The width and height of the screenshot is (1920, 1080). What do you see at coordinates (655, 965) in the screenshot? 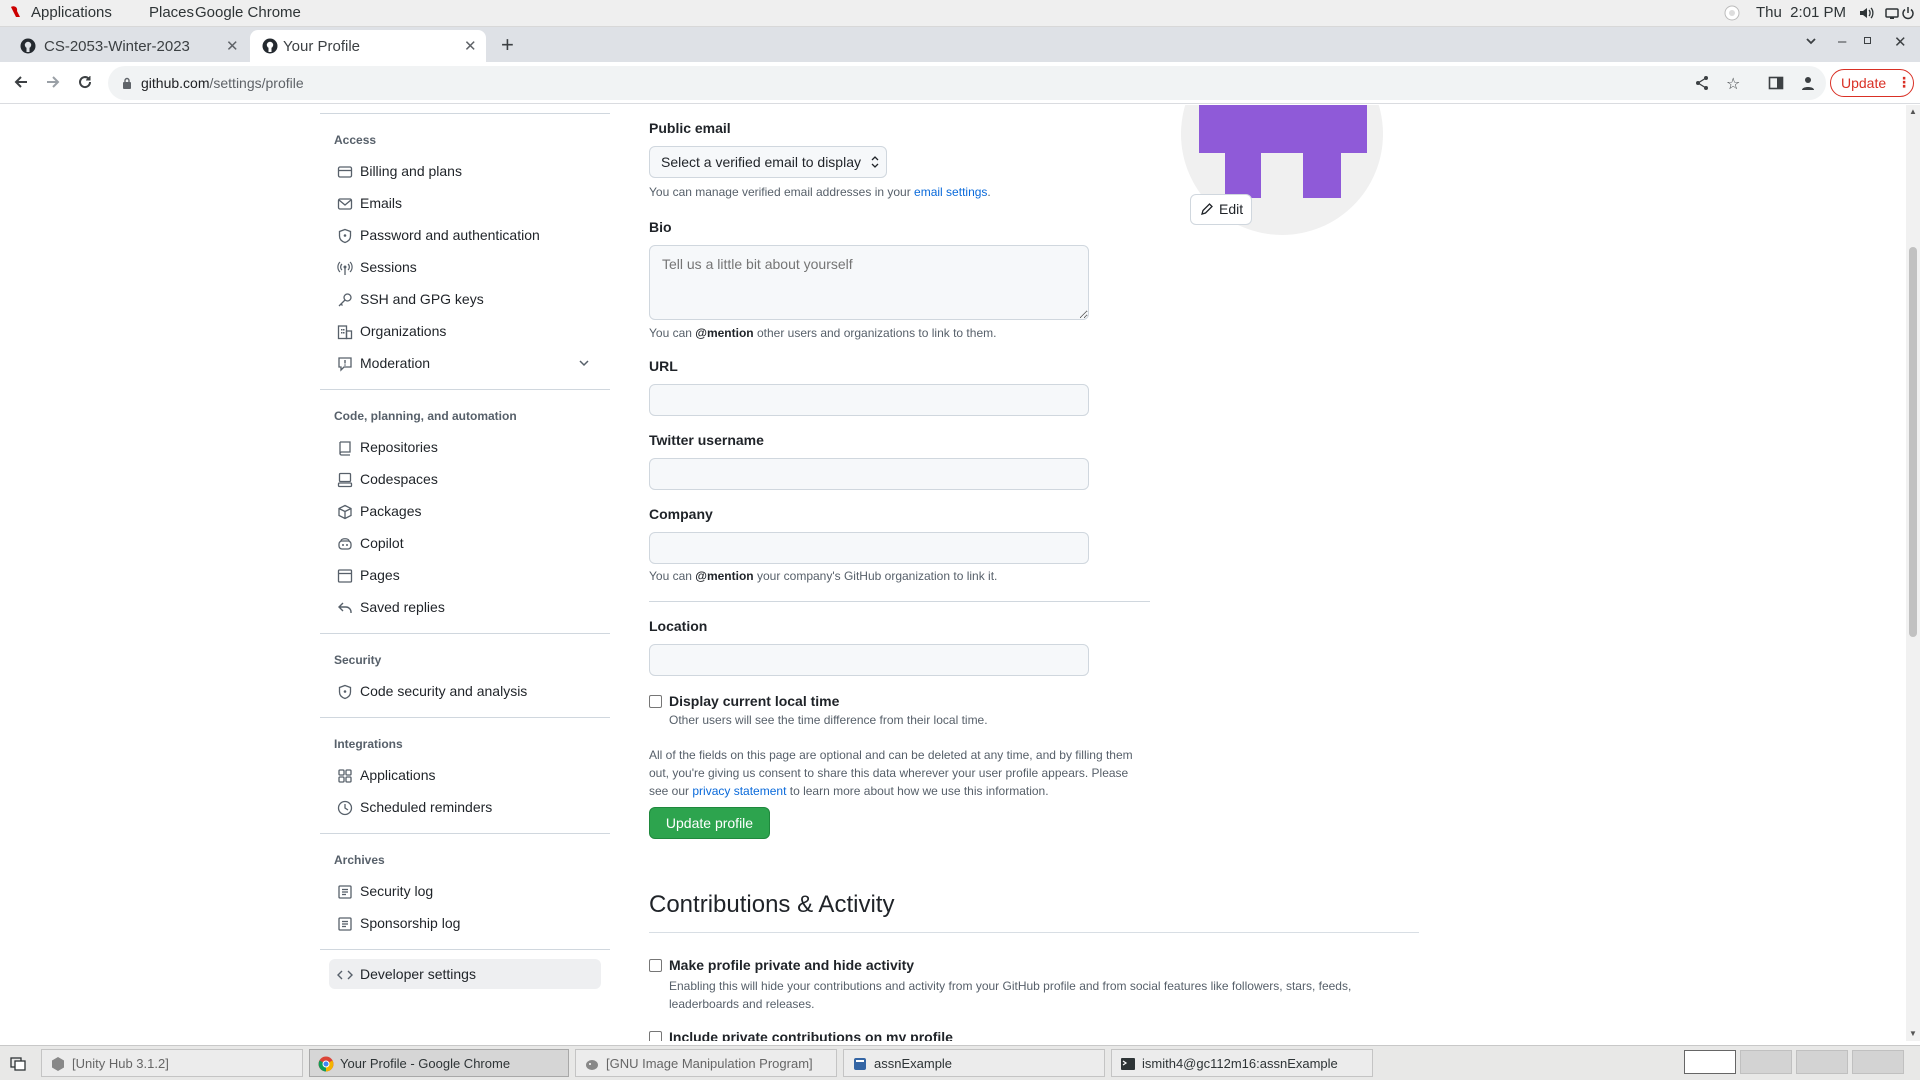
I see `private-profile-checkbox` at bounding box center [655, 965].